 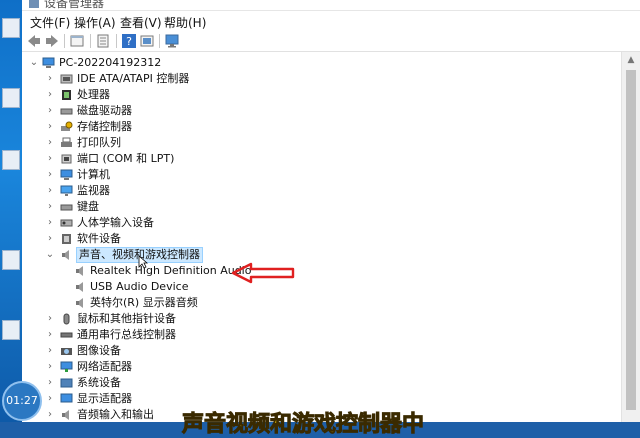 I want to click on menu-action: 操作(A), so click(x=95, y=22).